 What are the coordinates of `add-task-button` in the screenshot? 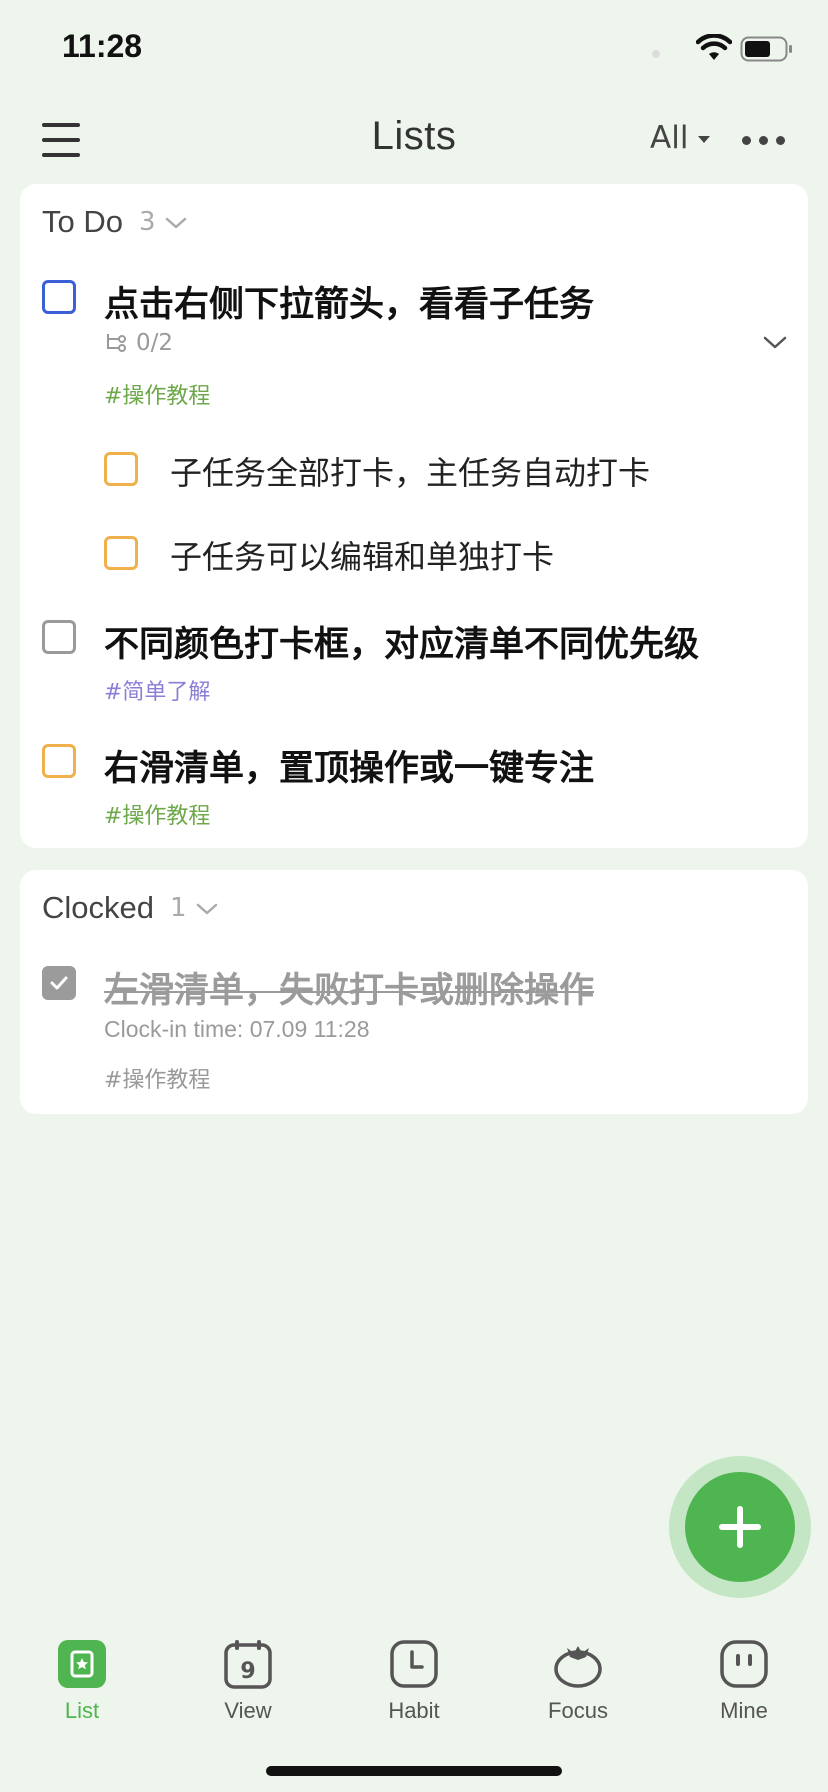 It's located at (740, 1527).